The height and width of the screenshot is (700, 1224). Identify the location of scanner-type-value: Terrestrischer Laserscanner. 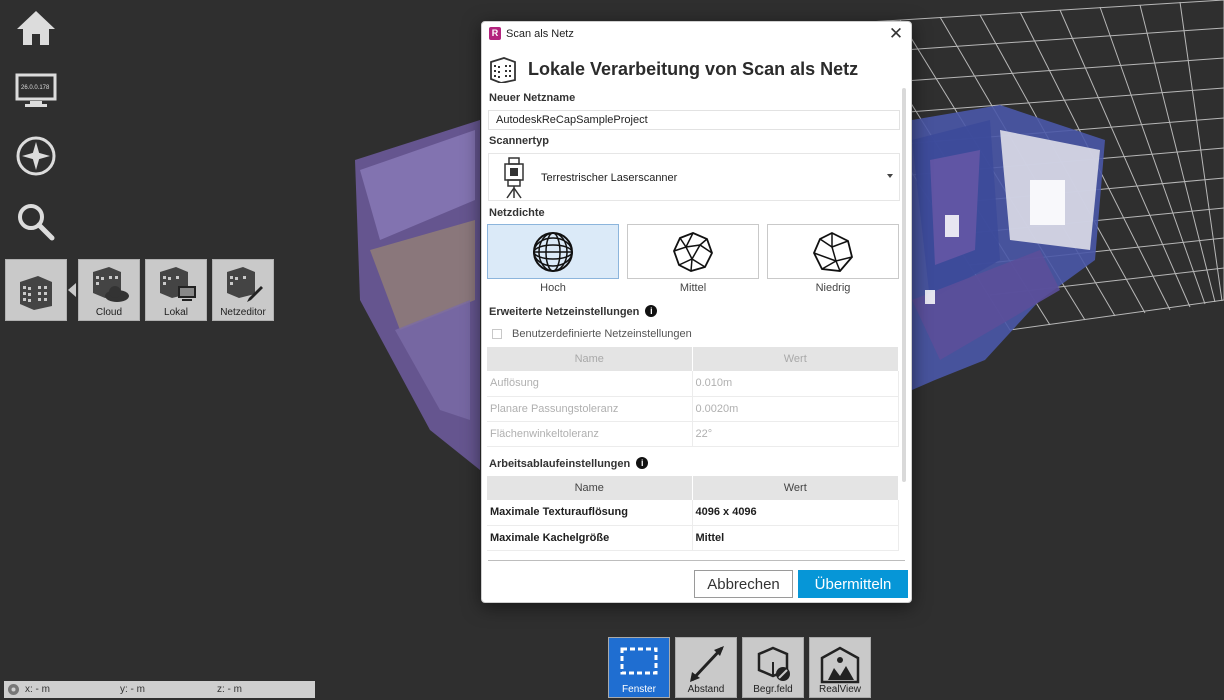
(609, 178).